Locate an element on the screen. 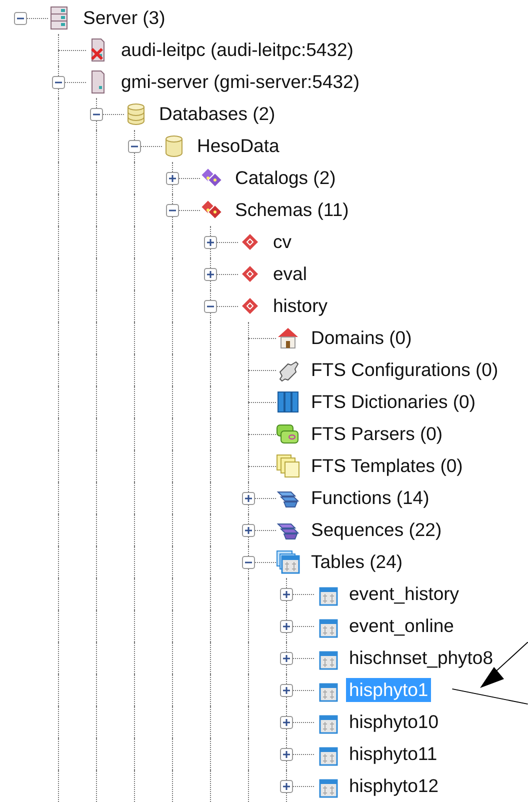 Image resolution: width=528 pixels, height=802 pixels. tree-item: HesoData is located at coordinates (238, 146).